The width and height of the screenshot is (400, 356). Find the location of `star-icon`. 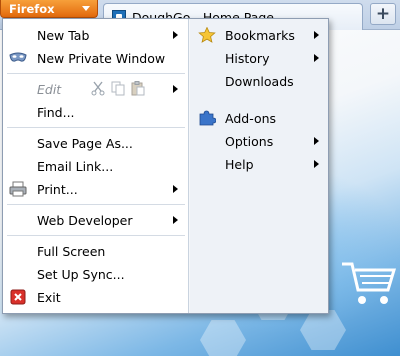

star-icon is located at coordinates (207, 35).